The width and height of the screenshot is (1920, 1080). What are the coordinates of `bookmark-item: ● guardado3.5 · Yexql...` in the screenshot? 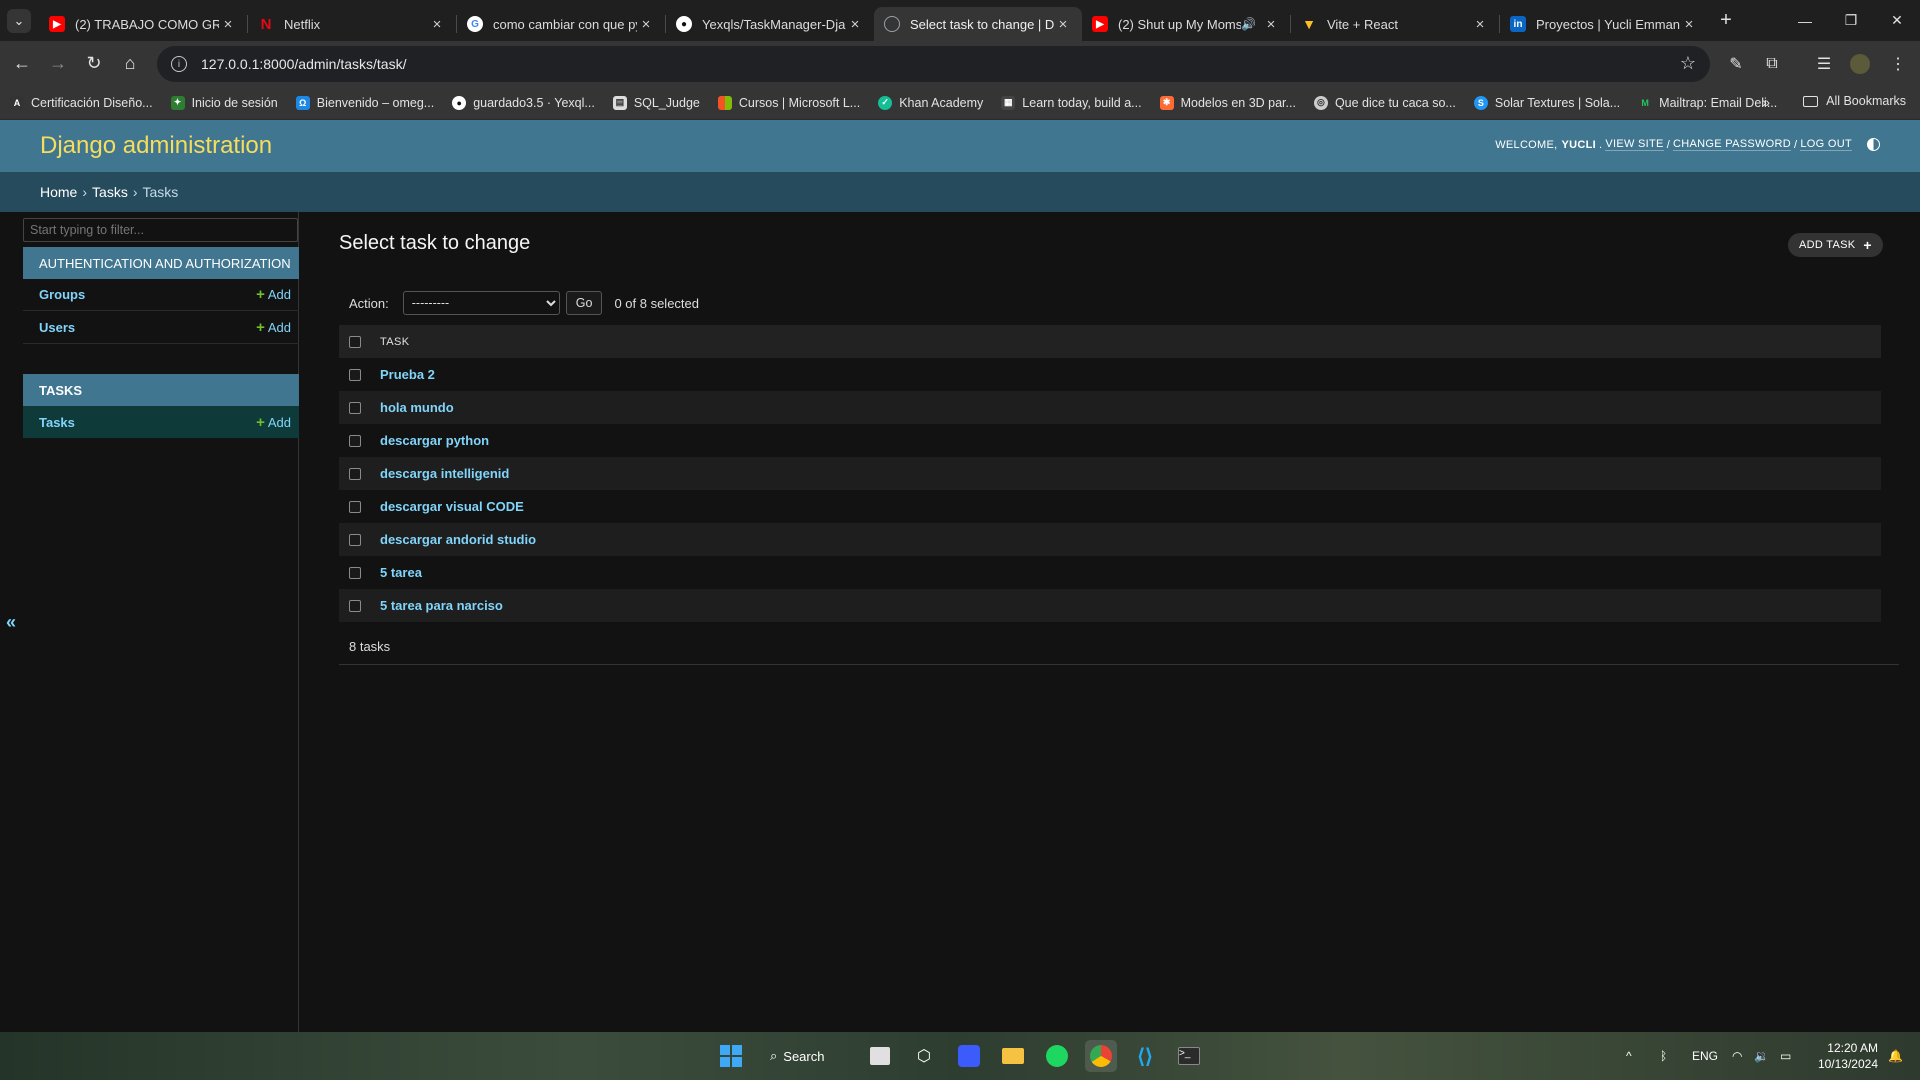 It's located at (523, 102).